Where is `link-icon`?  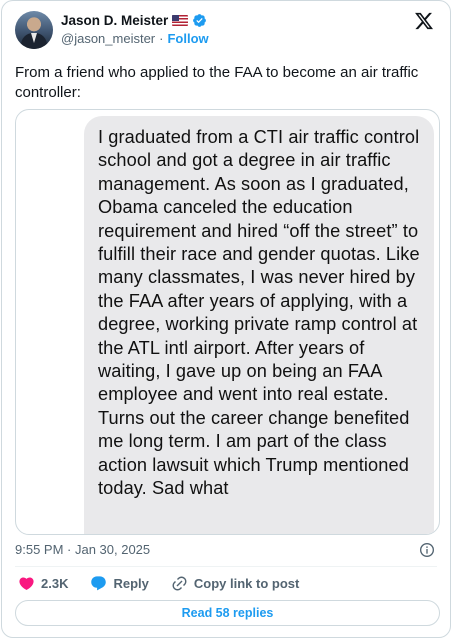
link-icon is located at coordinates (179, 583).